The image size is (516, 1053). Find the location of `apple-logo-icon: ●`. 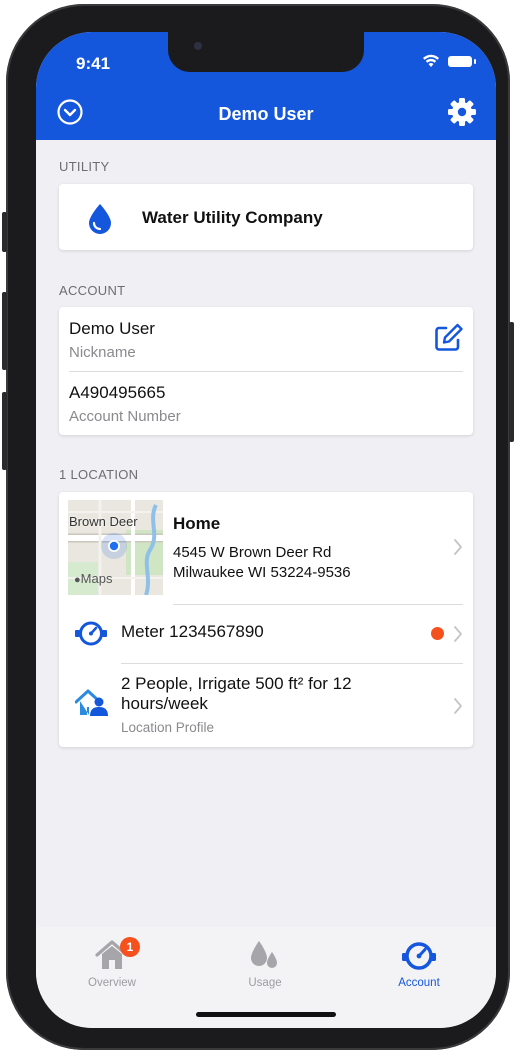

apple-logo-icon: ● is located at coordinates (77, 580).